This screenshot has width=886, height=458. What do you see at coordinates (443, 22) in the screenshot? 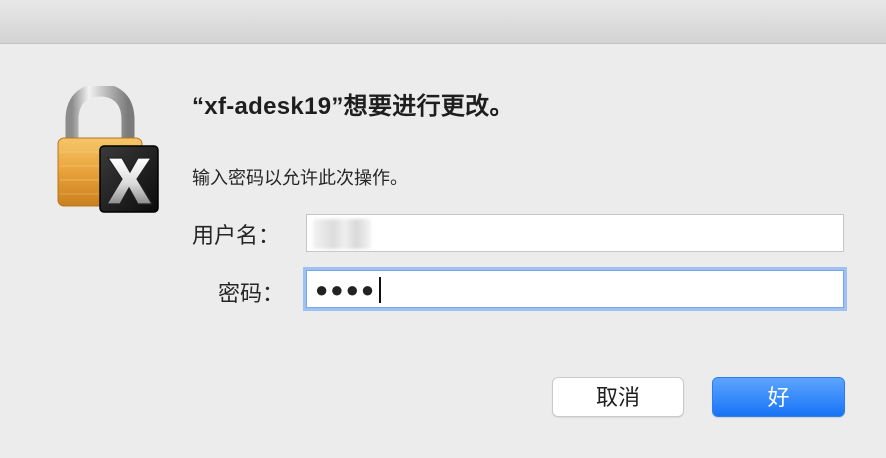
I see `window-titlebar` at bounding box center [443, 22].